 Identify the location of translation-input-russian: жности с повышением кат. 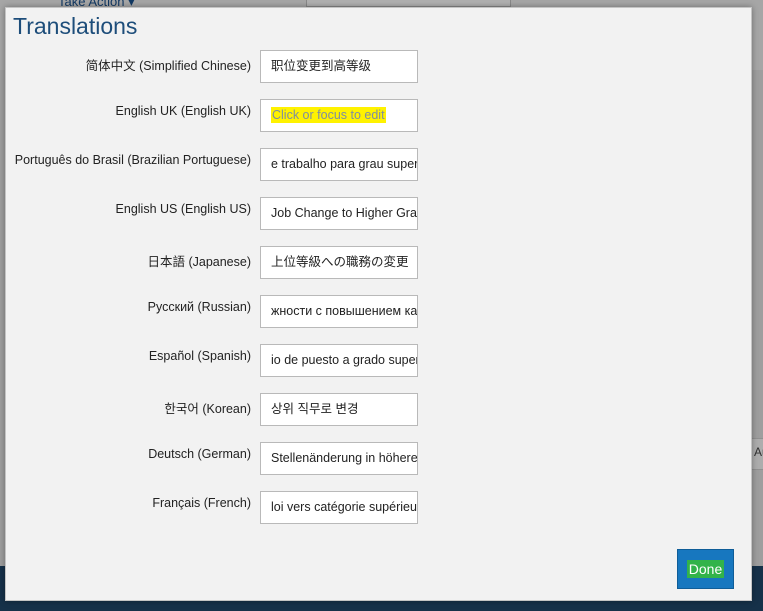
(339, 311).